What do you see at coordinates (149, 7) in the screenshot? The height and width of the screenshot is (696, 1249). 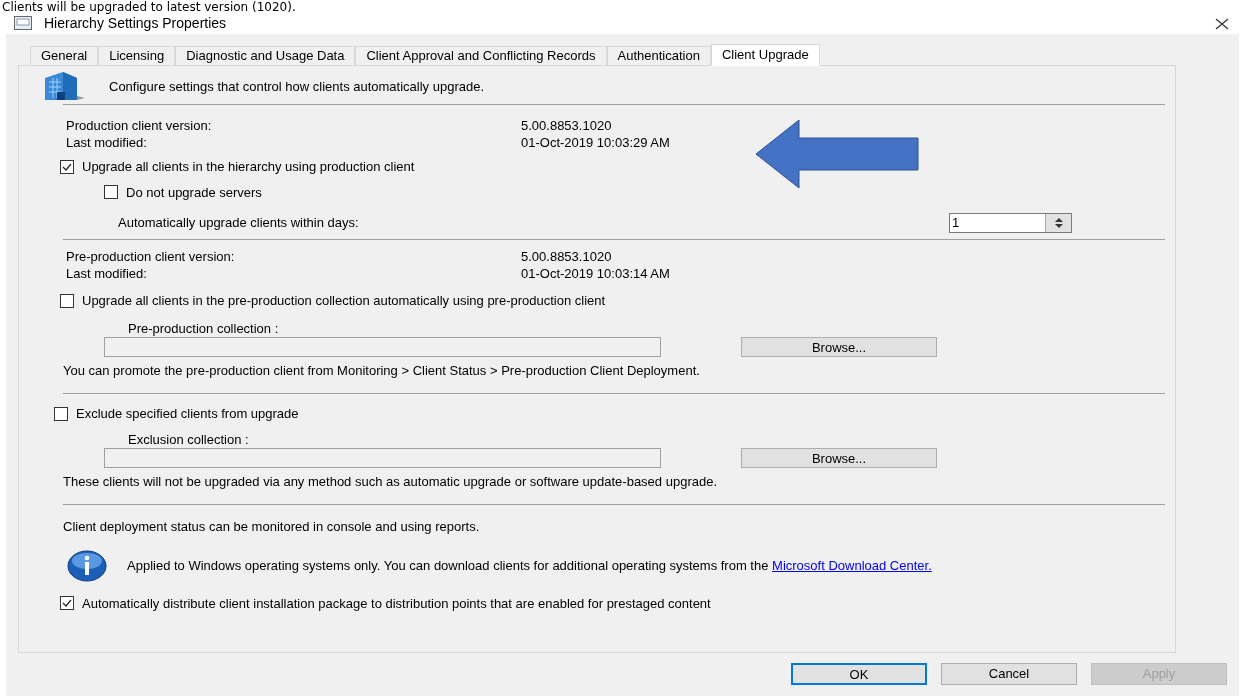 I see `caption: Clients will be upgraded to latest version (1020).` at bounding box center [149, 7].